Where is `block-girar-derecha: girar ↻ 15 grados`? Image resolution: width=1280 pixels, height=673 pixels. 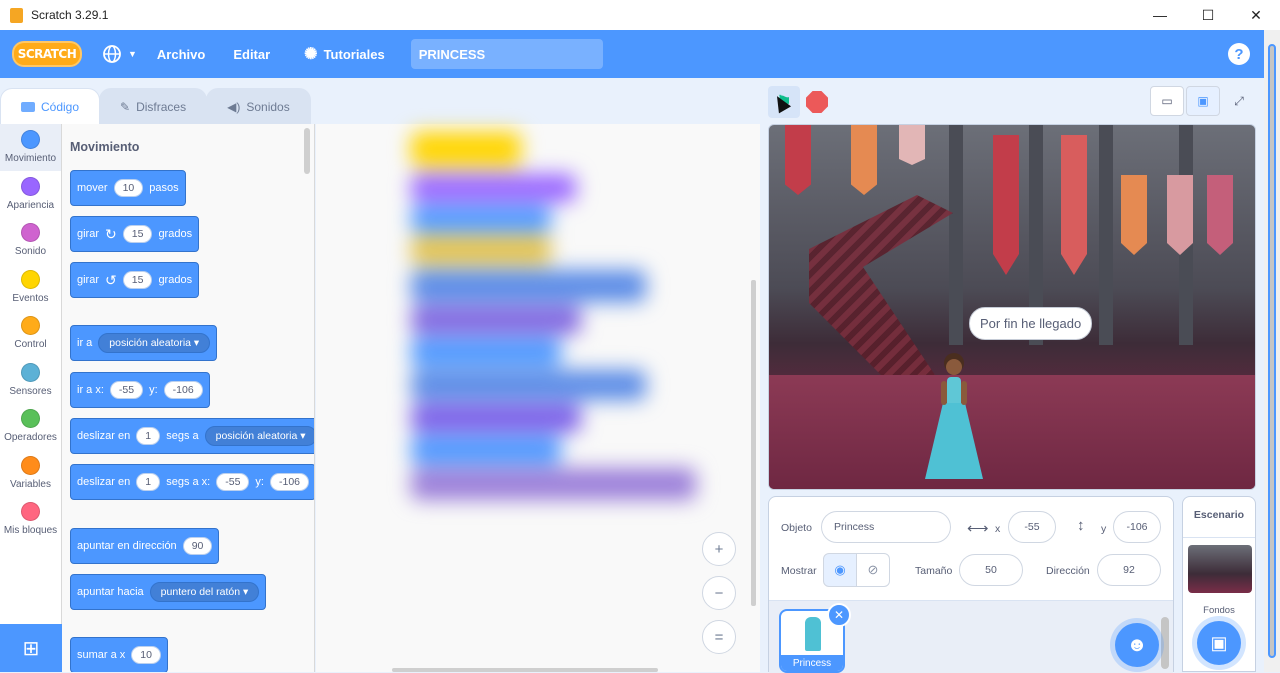
block-girar-derecha: girar ↻ 15 grados is located at coordinates (135, 234).